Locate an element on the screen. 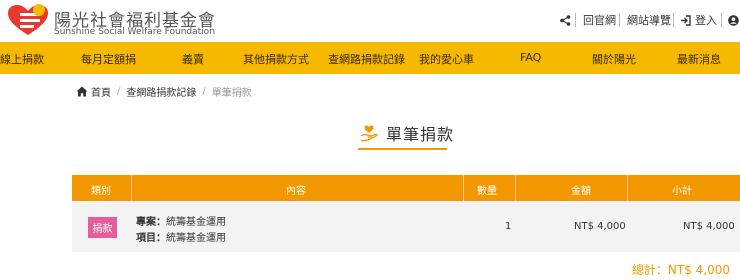  official-site-link: 回官網 is located at coordinates (599, 20).